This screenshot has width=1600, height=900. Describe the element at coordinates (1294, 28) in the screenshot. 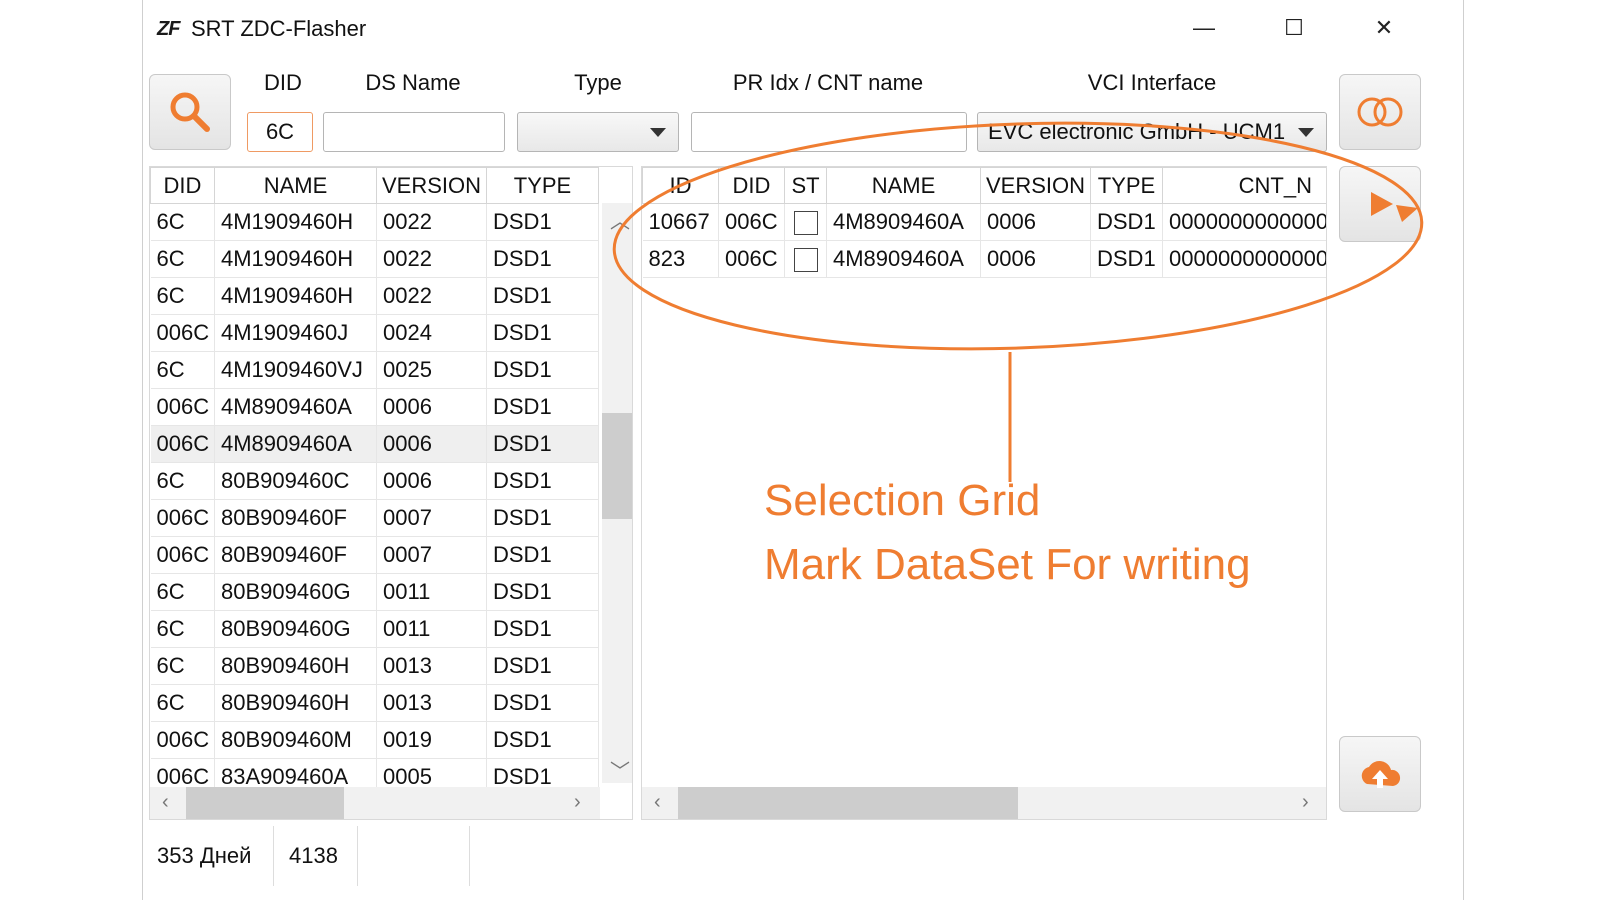

I see `maximize-button: ☐` at that location.